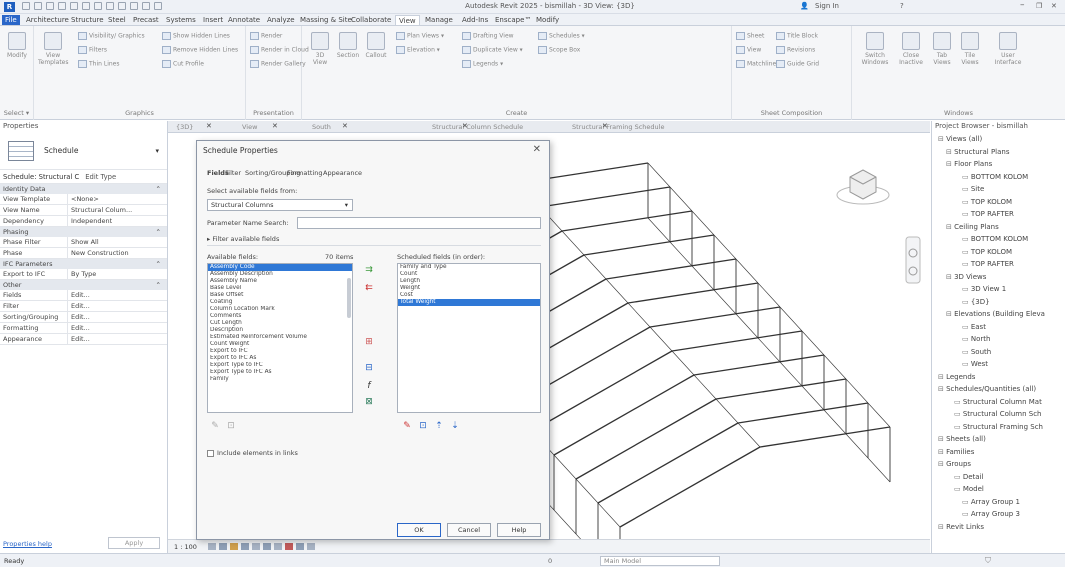 This screenshot has width=1065, height=567. What do you see at coordinates (281, 20) in the screenshot?
I see `ribbon-tab-analyze: Analyze` at bounding box center [281, 20].